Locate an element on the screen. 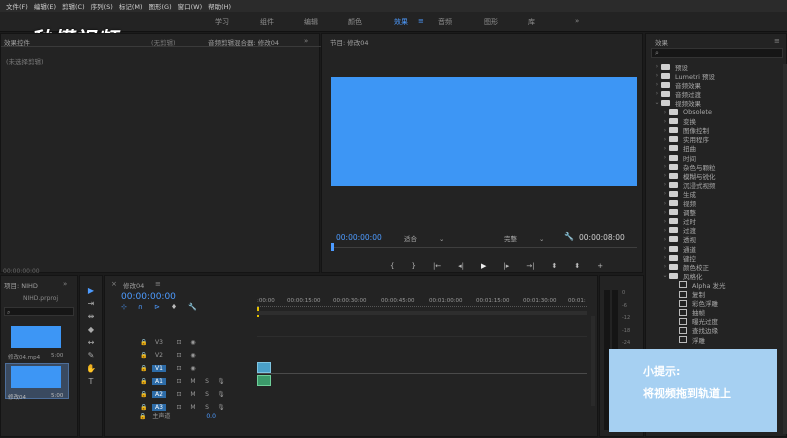 This screenshot has width=787, height=438. mark-out-icon: } is located at coordinates (413, 267).